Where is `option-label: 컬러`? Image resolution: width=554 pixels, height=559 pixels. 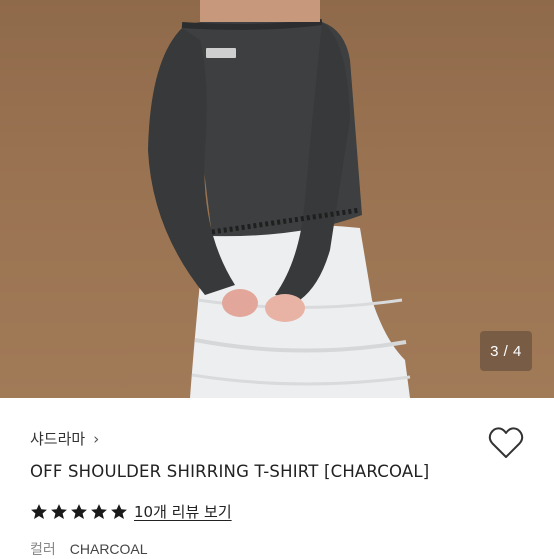 option-label: 컬러 is located at coordinates (43, 550).